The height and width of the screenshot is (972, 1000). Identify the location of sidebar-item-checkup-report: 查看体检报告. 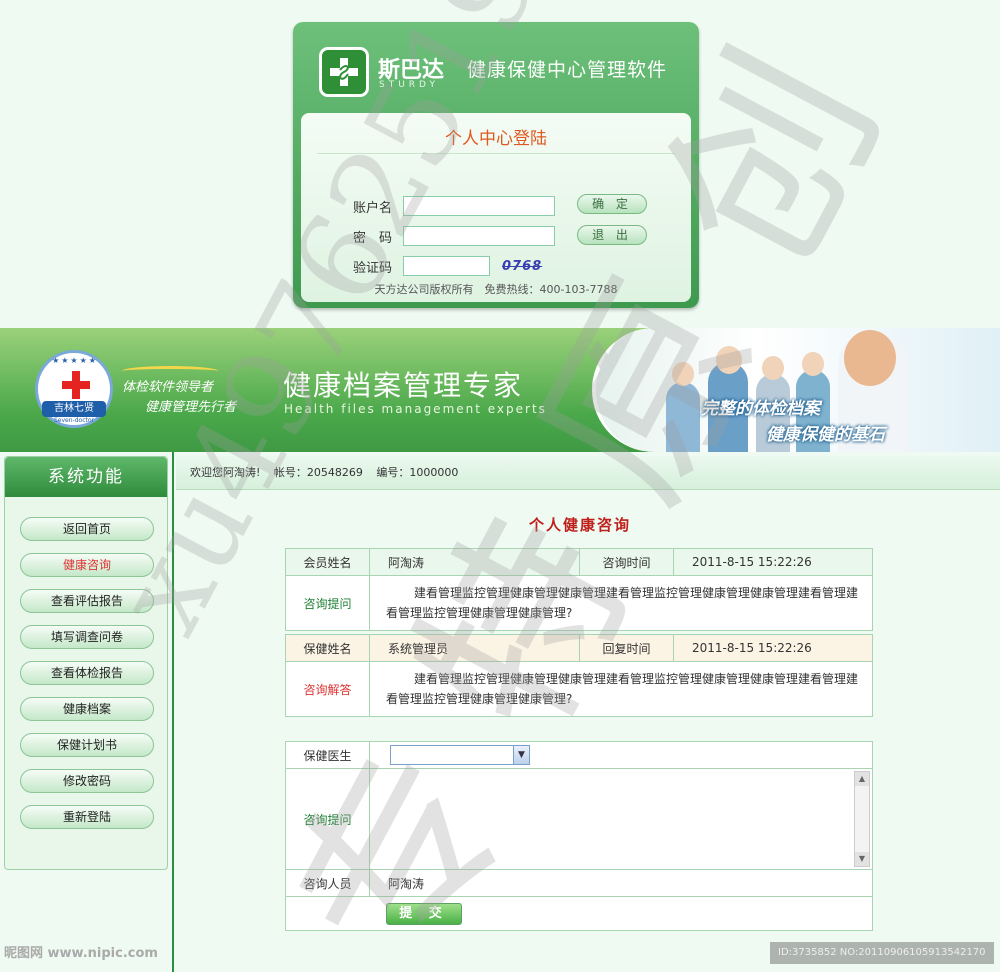
(87, 673).